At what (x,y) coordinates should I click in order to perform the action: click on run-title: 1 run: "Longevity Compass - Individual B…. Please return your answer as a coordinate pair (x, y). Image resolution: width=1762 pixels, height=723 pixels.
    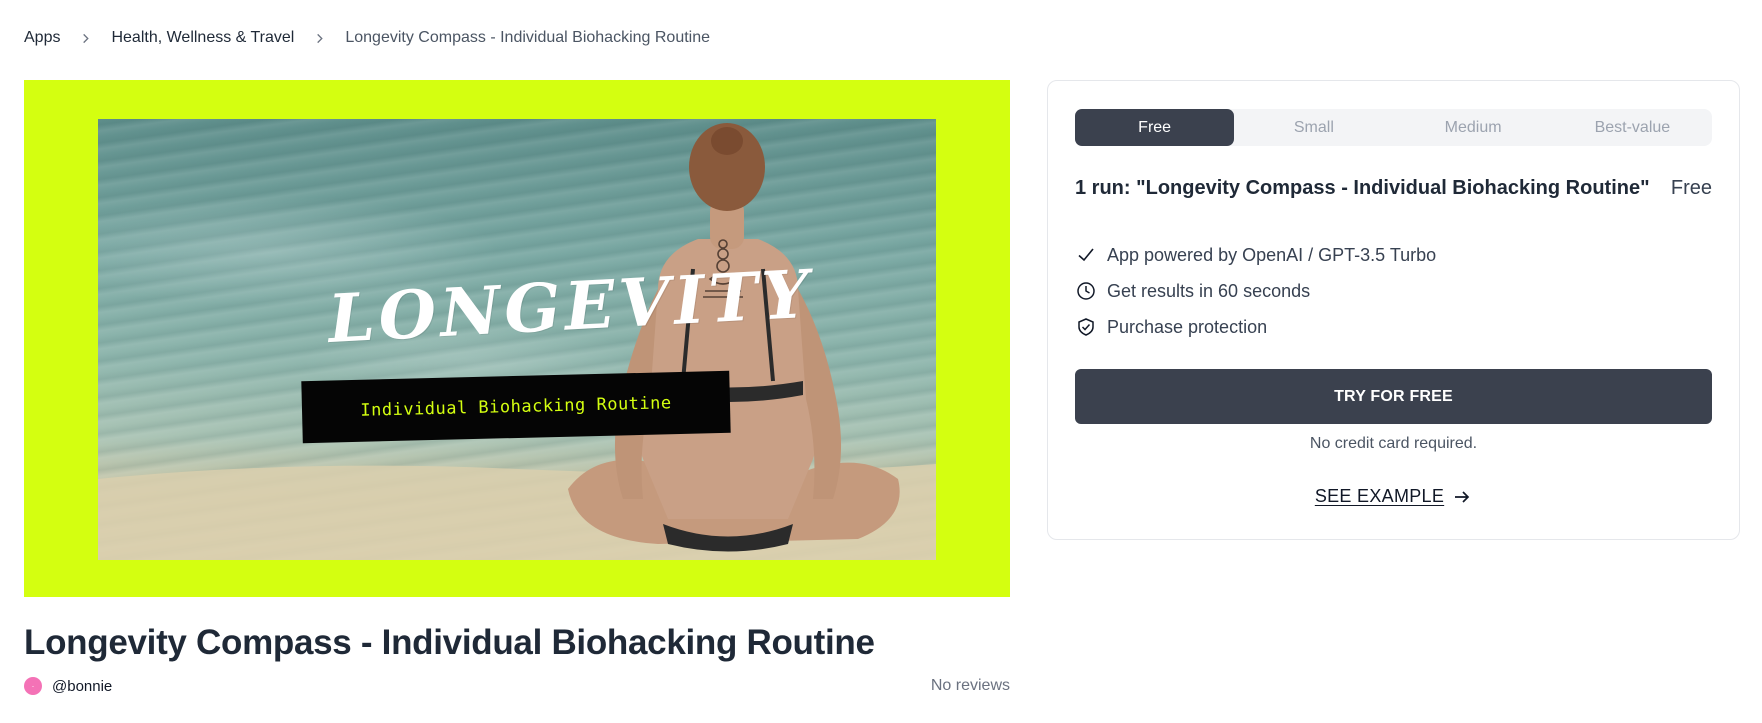
    Looking at the image, I should click on (1362, 188).